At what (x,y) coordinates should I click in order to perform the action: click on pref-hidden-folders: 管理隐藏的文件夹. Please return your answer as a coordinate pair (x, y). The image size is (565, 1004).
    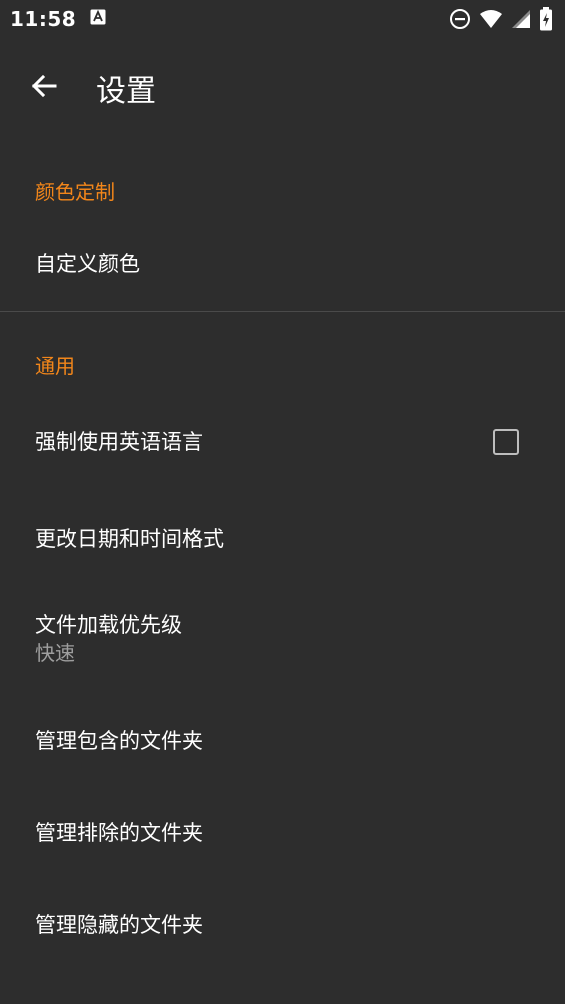
    Looking at the image, I should click on (282, 927).